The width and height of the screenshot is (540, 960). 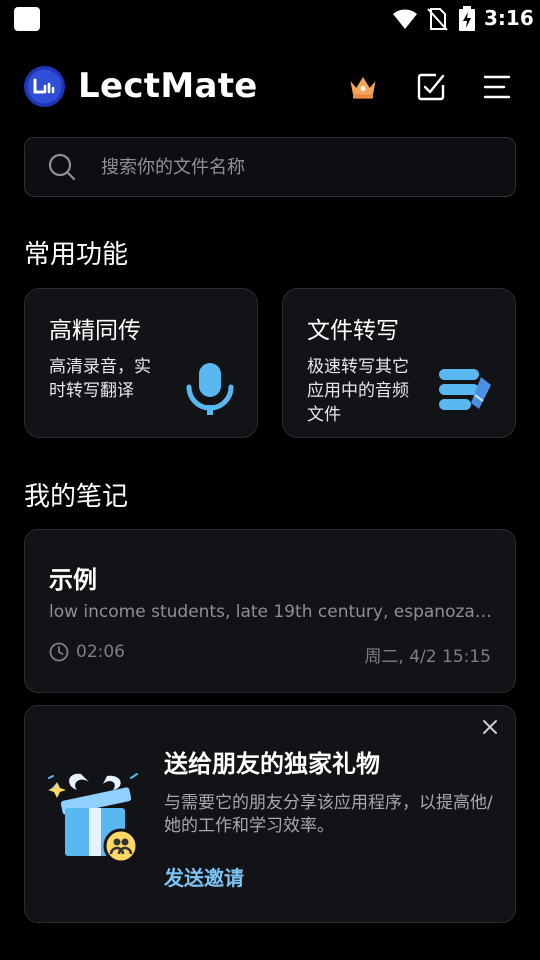 What do you see at coordinates (437, 19) in the screenshot?
I see `no-sim-icon` at bounding box center [437, 19].